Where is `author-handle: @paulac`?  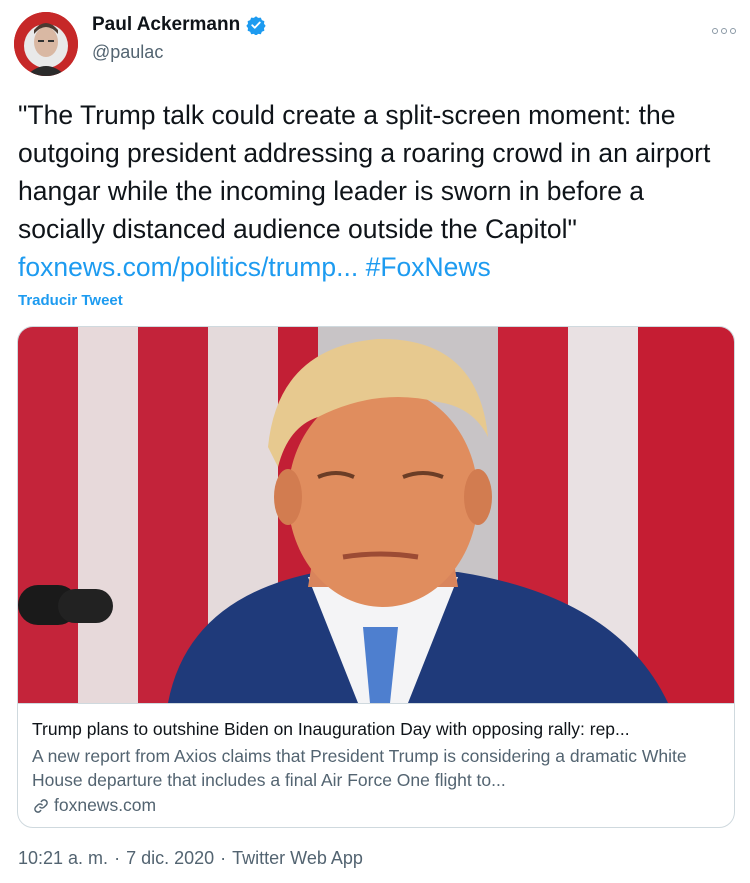 author-handle: @paulac is located at coordinates (127, 52).